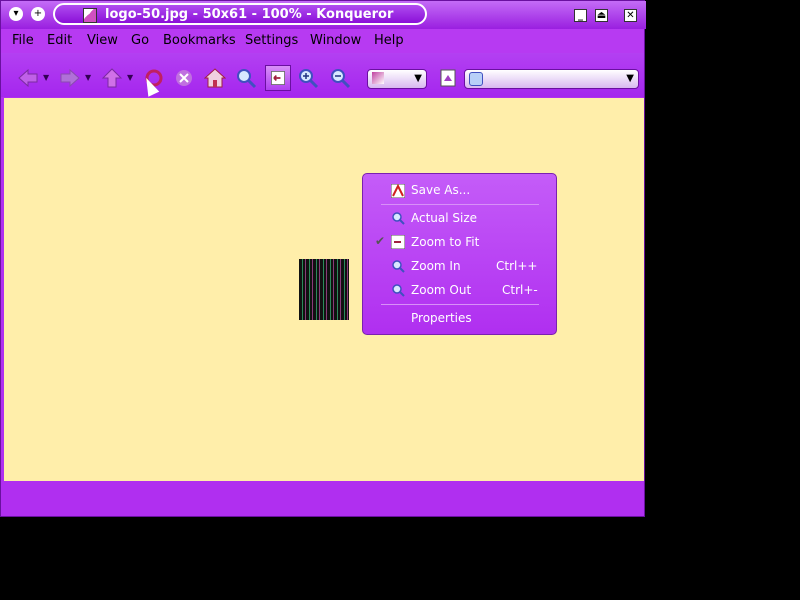 The height and width of the screenshot is (600, 800). What do you see at coordinates (476, 79) in the screenshot?
I see `search-icon` at bounding box center [476, 79].